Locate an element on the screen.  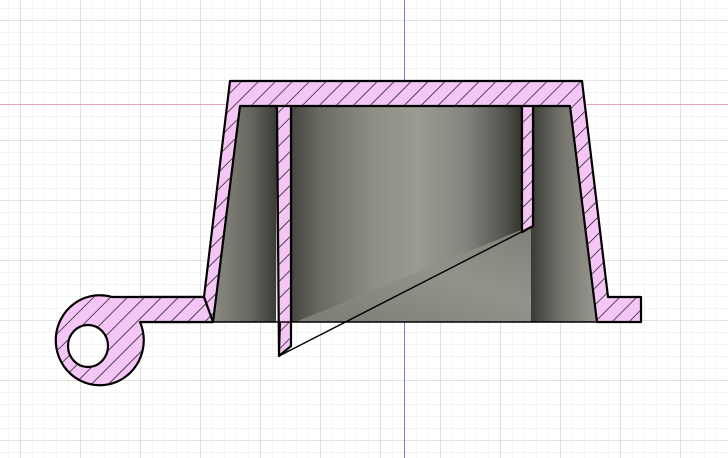
inner-wall-right-section is located at coordinates (527, 169).